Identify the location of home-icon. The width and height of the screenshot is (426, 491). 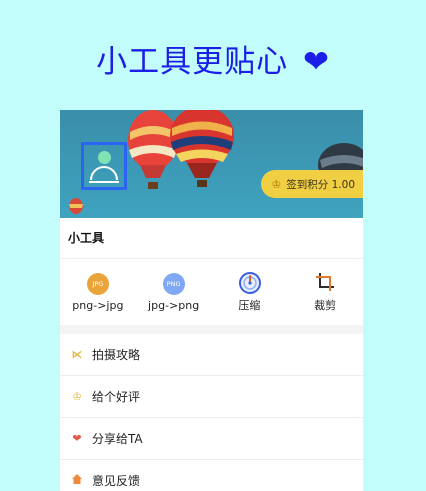
(77, 480).